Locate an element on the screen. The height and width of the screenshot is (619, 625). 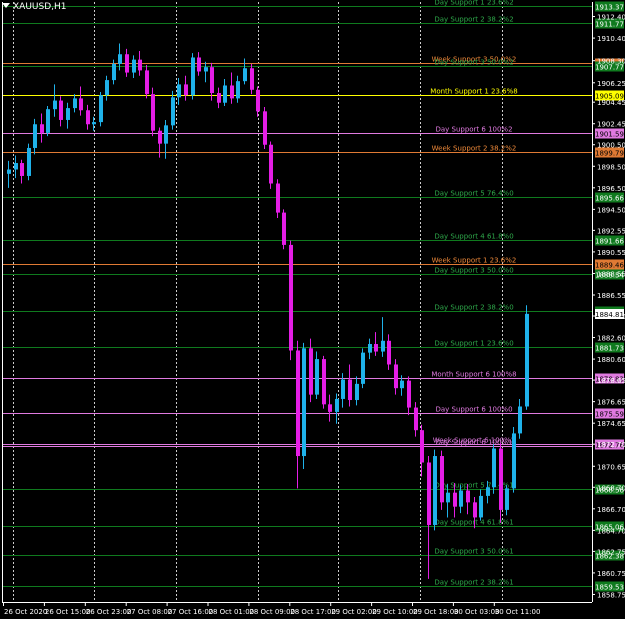
time-tick-label: 27 Oct 16:00 is located at coordinates (191, 612).